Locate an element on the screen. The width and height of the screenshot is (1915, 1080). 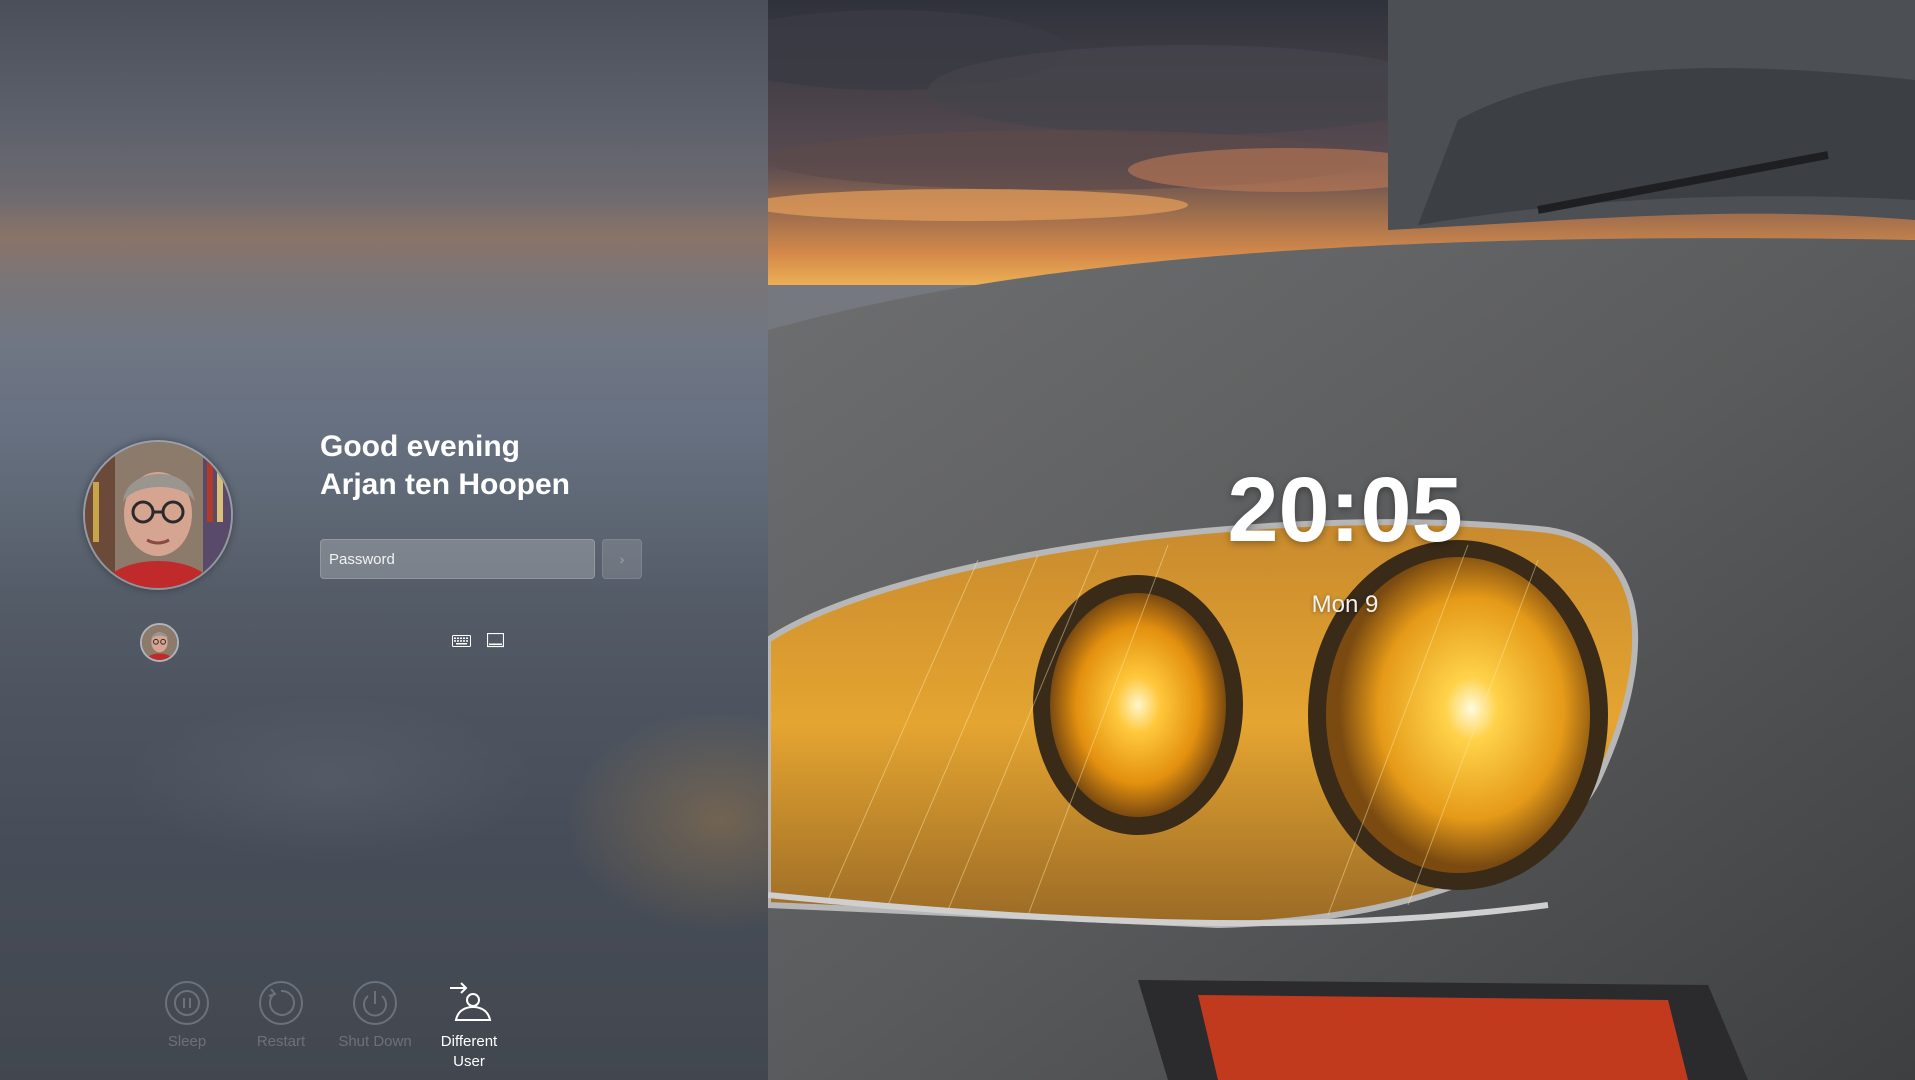
restart-button: Restart is located at coordinates (281, 1026).